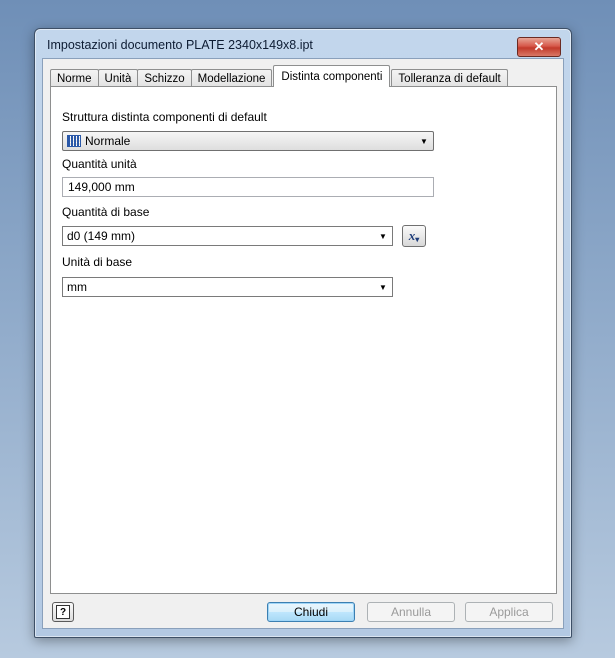  I want to click on base-qty-label: Quantità di base, so click(106, 212).